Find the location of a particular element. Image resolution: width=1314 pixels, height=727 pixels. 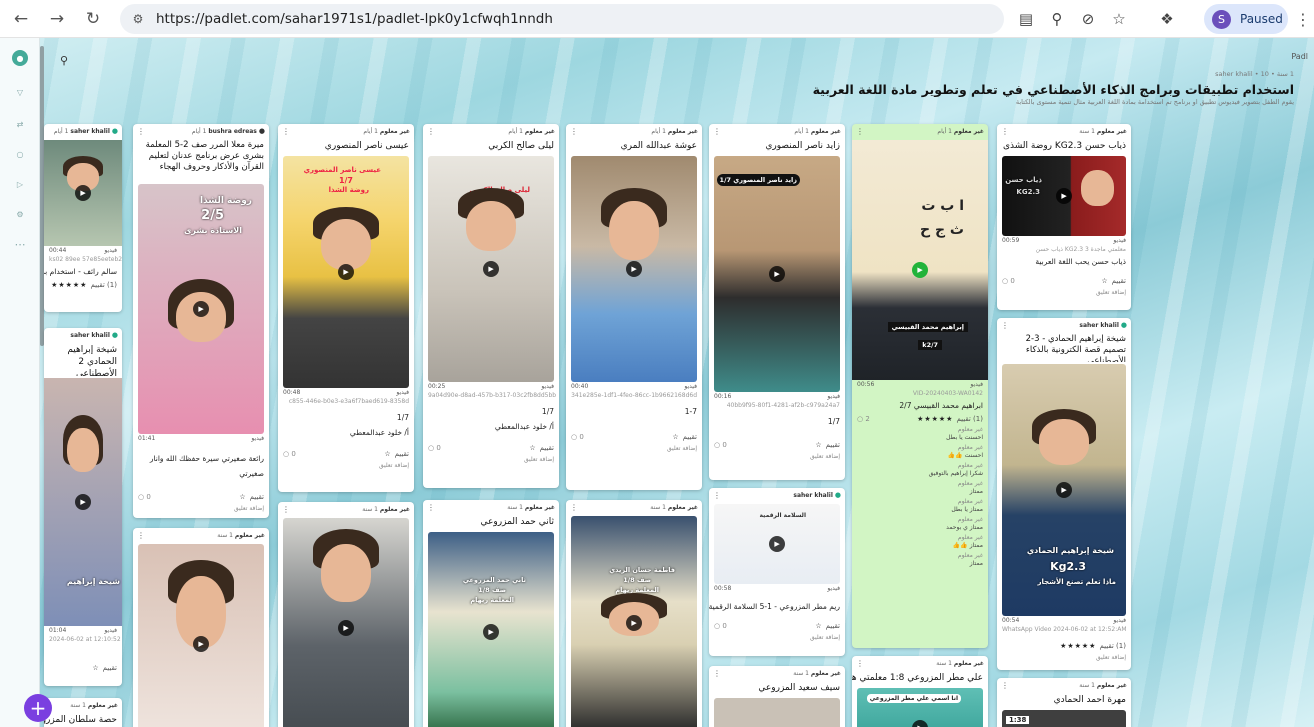

post-video: زايد ناصر المنصوري 1/7 ▶ is located at coordinates (777, 274).